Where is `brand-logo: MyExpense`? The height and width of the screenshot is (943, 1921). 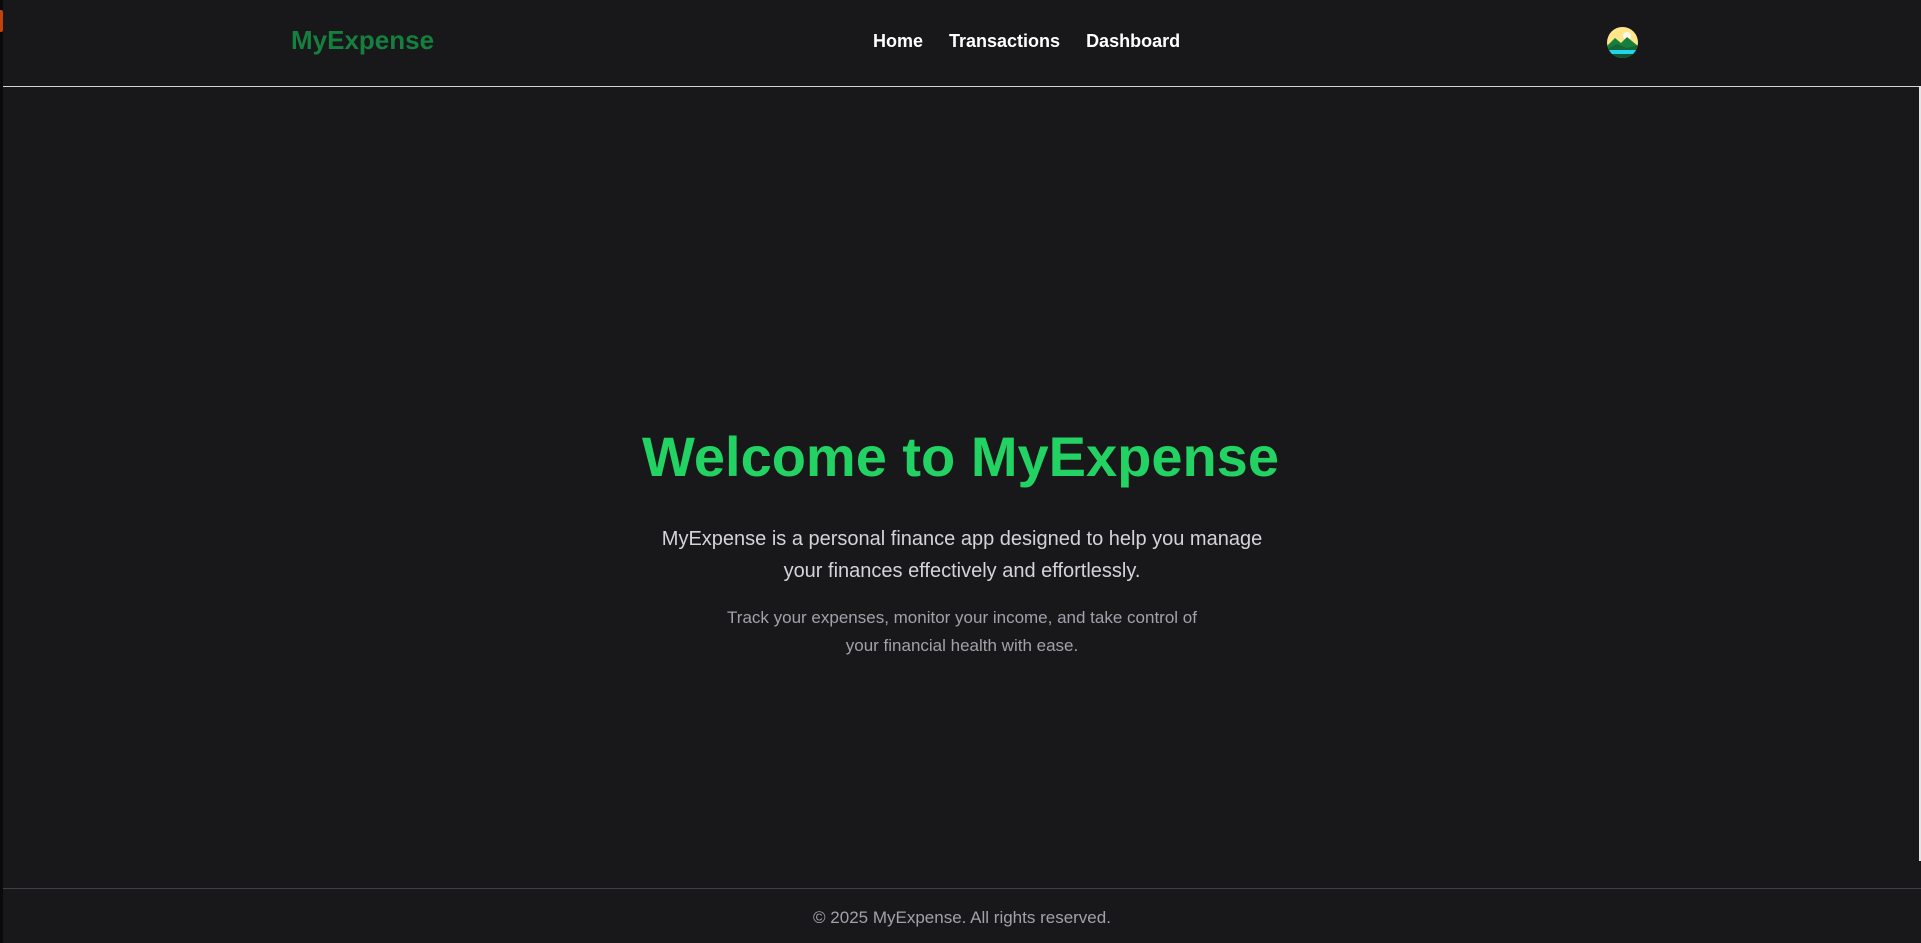
brand-logo: MyExpense is located at coordinates (362, 40).